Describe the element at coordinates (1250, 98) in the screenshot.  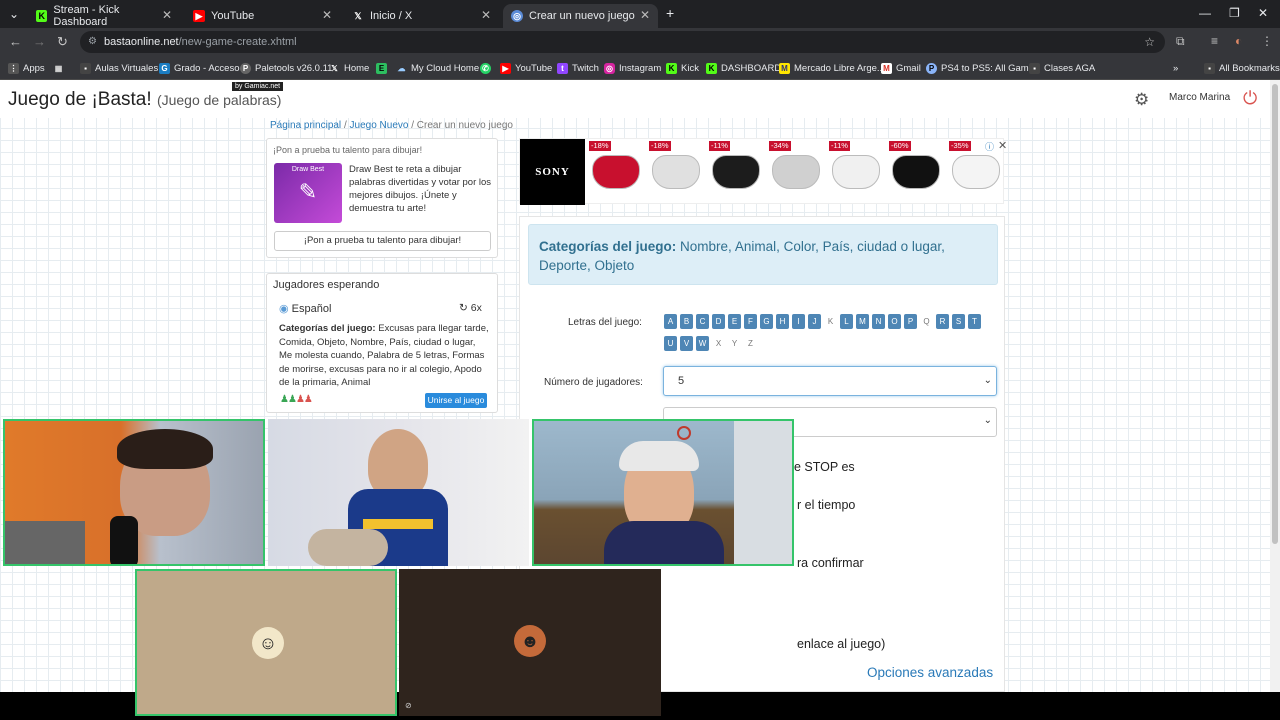
I see `power-icon: ⏻` at that location.